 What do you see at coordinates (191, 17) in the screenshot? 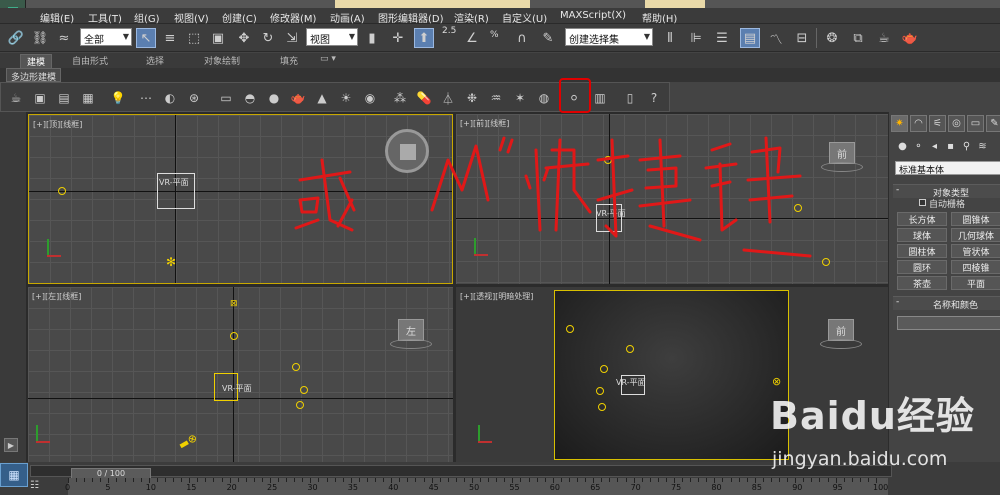
I see `menu-view: 视图(V)` at bounding box center [191, 17].